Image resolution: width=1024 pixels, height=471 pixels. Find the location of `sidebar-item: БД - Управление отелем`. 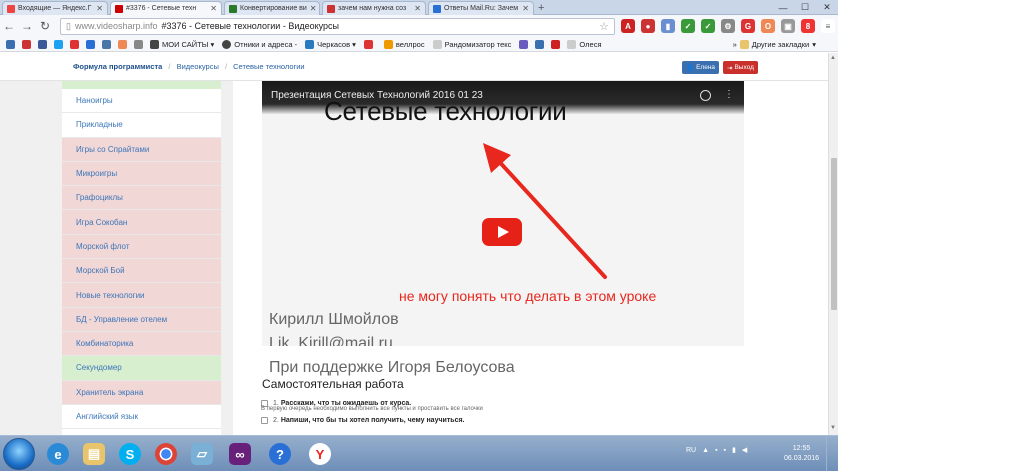

sidebar-item: БД - Управление отелем is located at coordinates (141, 319).